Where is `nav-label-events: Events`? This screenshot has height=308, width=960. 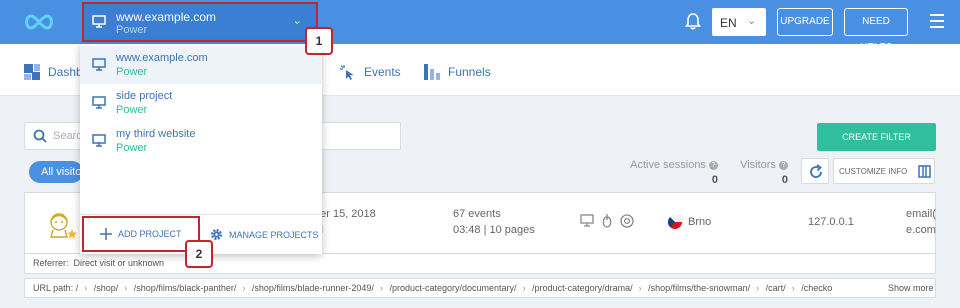
nav-label-events: Events is located at coordinates (382, 72).